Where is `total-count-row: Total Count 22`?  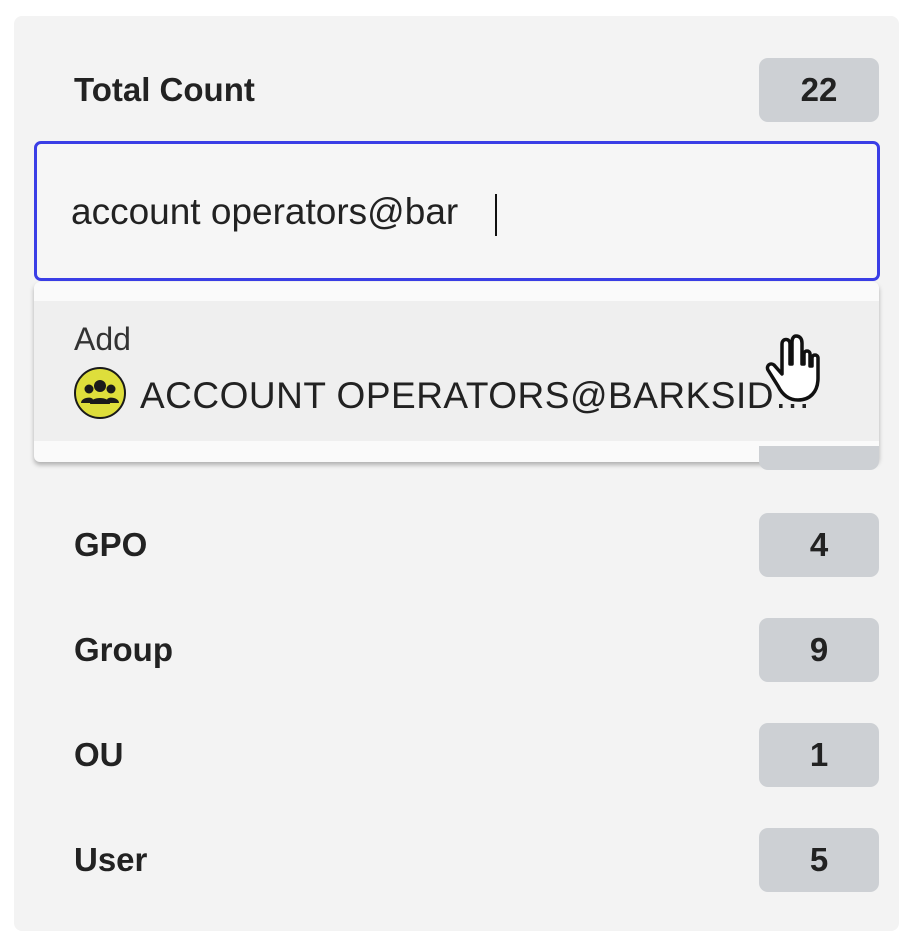
total-count-row: Total Count 22 is located at coordinates (476, 90).